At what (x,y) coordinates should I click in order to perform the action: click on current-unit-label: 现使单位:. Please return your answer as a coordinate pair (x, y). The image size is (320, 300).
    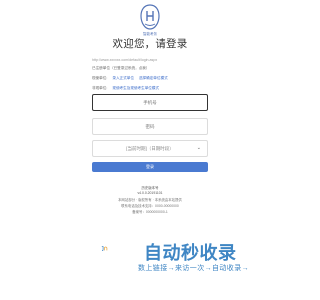
    Looking at the image, I should click on (100, 78).